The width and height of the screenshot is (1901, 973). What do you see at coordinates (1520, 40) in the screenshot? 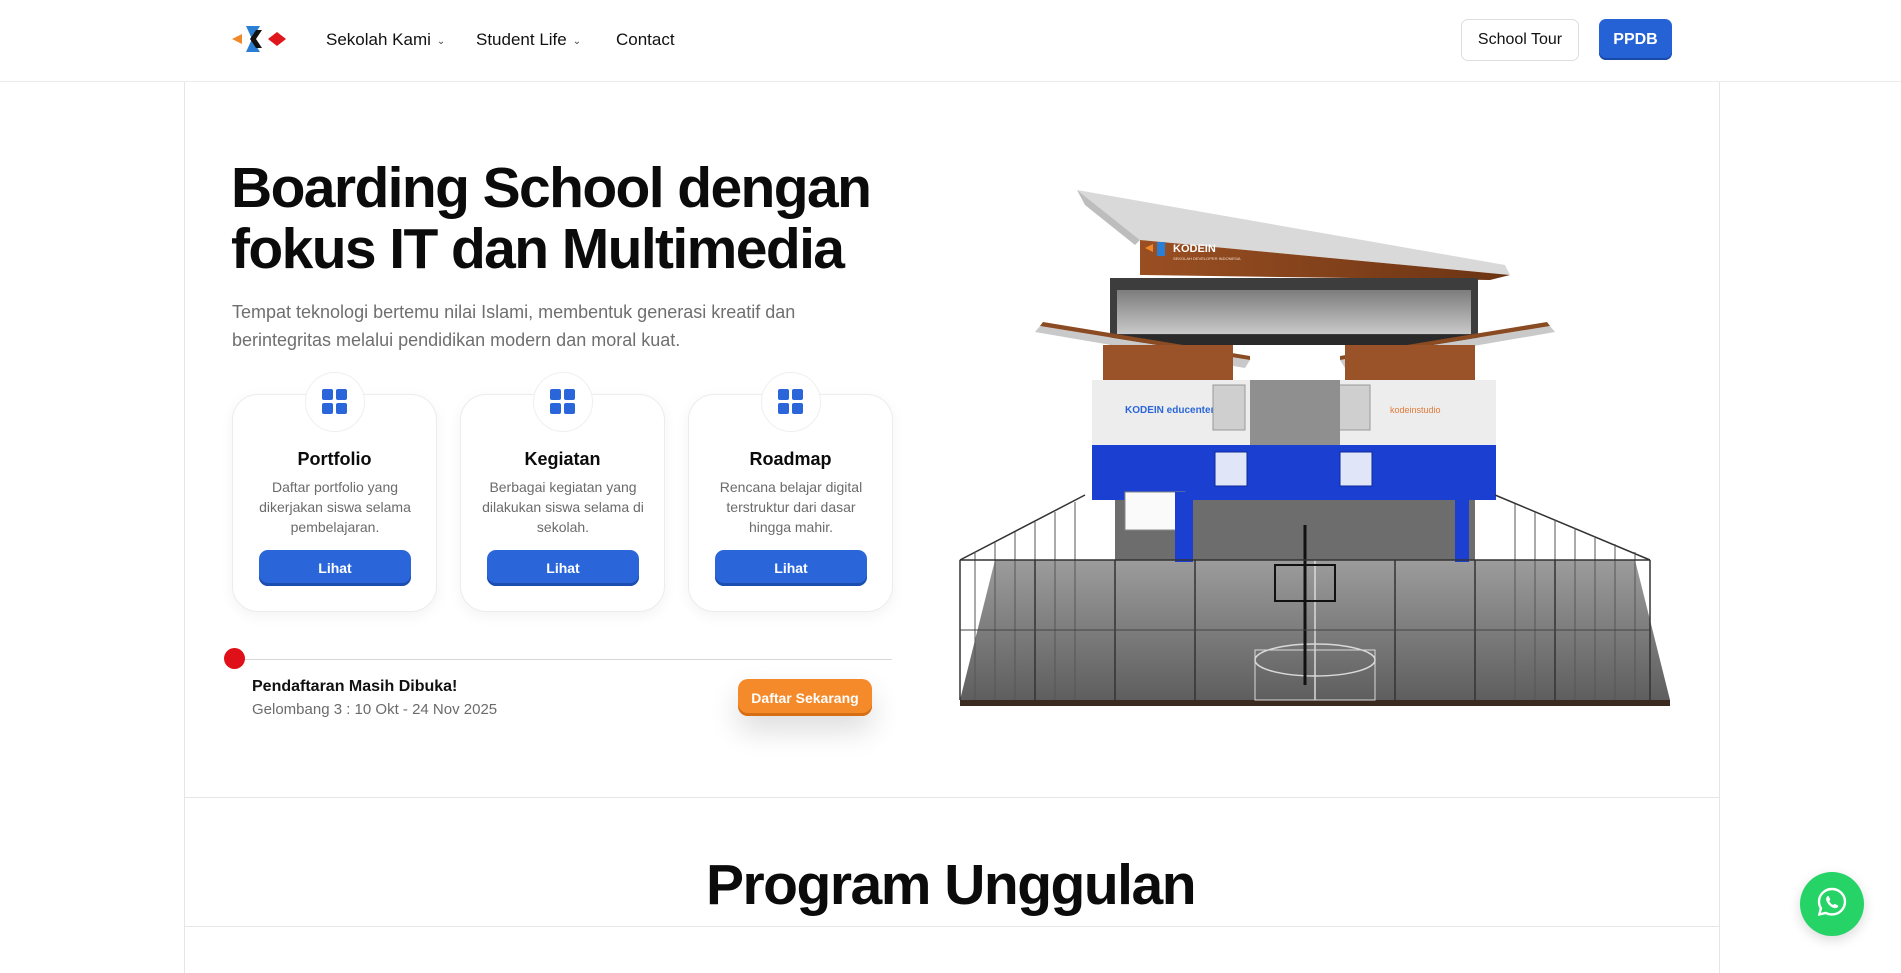
I see `school-tour-button: School Tour` at bounding box center [1520, 40].